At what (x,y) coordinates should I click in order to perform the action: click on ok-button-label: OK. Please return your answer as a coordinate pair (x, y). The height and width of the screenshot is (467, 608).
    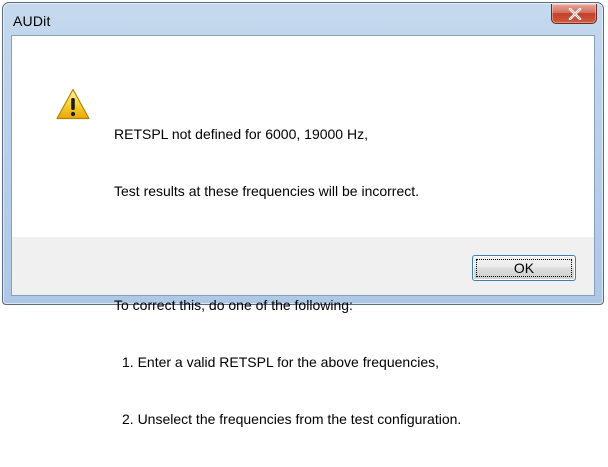
    Looking at the image, I should click on (524, 268).